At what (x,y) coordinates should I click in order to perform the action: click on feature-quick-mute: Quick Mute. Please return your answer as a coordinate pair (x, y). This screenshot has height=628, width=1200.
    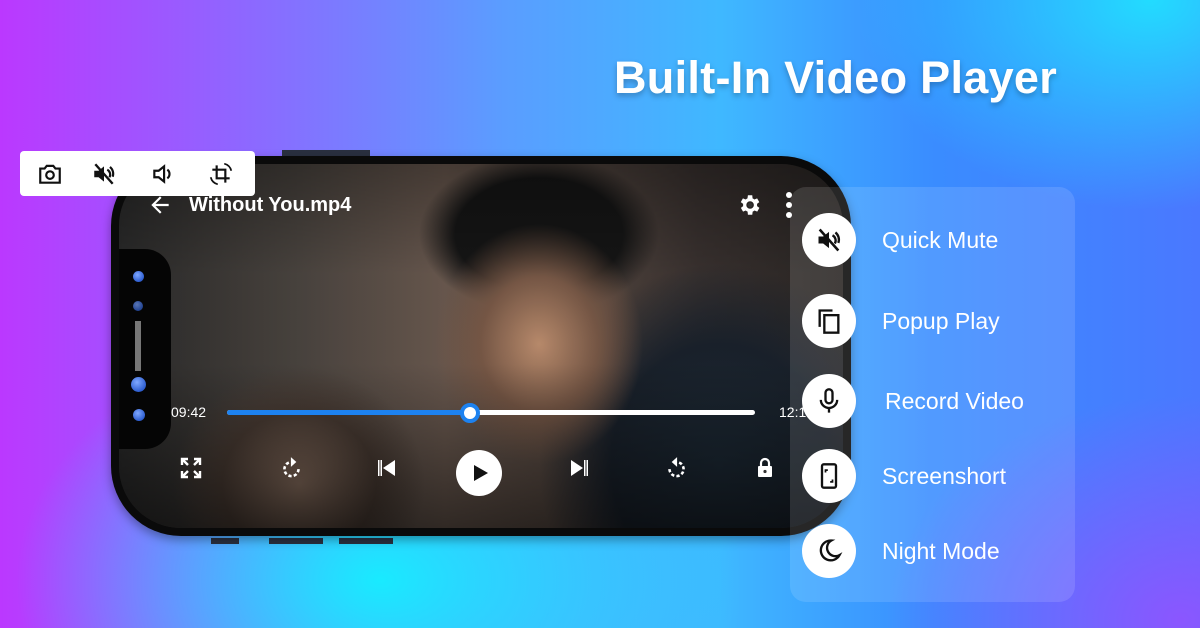
    Looking at the image, I should click on (952, 240).